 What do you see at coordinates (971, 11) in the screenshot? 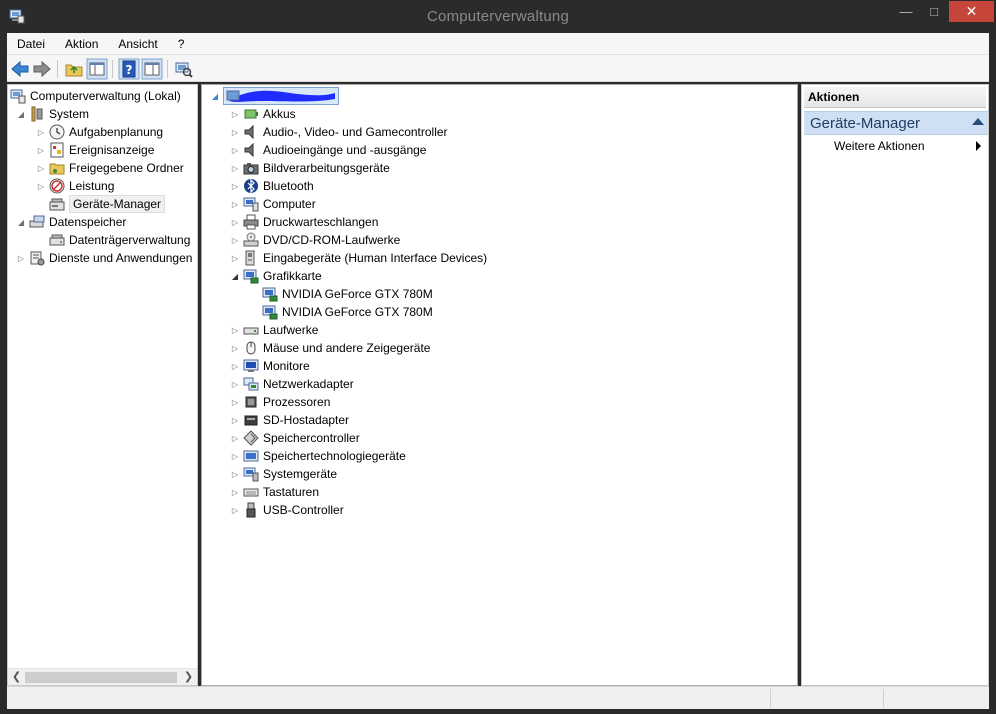
I see `close-button: ✕` at bounding box center [971, 11].